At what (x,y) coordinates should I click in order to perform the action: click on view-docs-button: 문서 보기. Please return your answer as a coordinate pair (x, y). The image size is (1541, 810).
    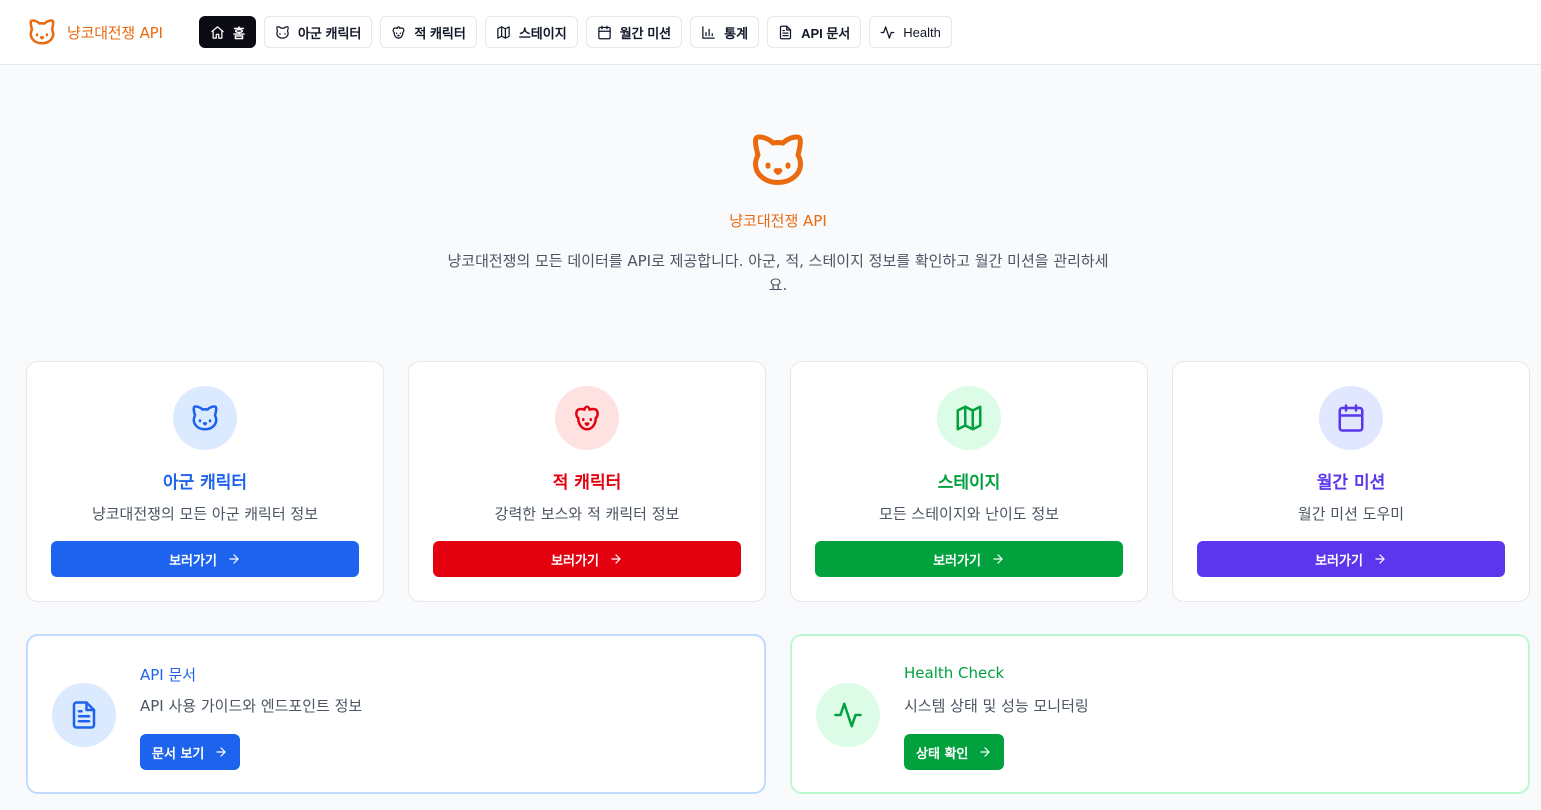
    Looking at the image, I should click on (190, 752).